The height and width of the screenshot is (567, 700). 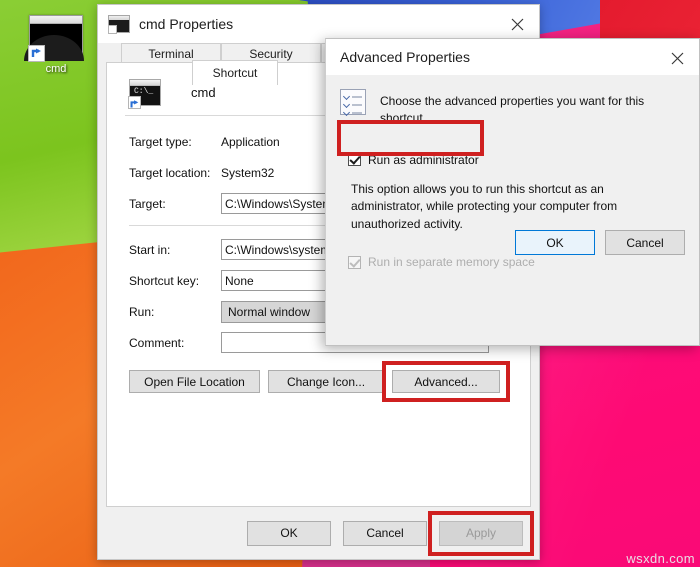 I want to click on value-target-location: System32, so click(x=248, y=172).